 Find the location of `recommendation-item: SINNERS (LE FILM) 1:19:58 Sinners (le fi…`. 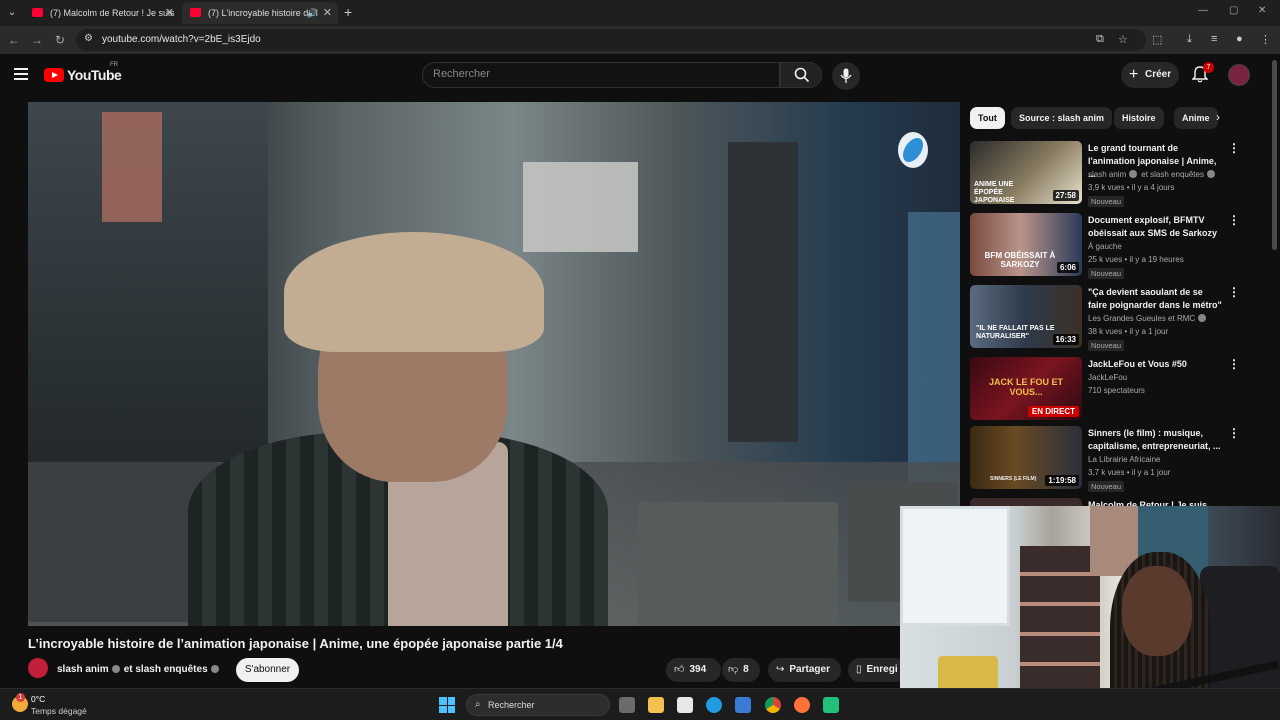

recommendation-item: SINNERS (LE FILM) 1:19:58 Sinners (le fi… is located at coordinates (1120, 459).